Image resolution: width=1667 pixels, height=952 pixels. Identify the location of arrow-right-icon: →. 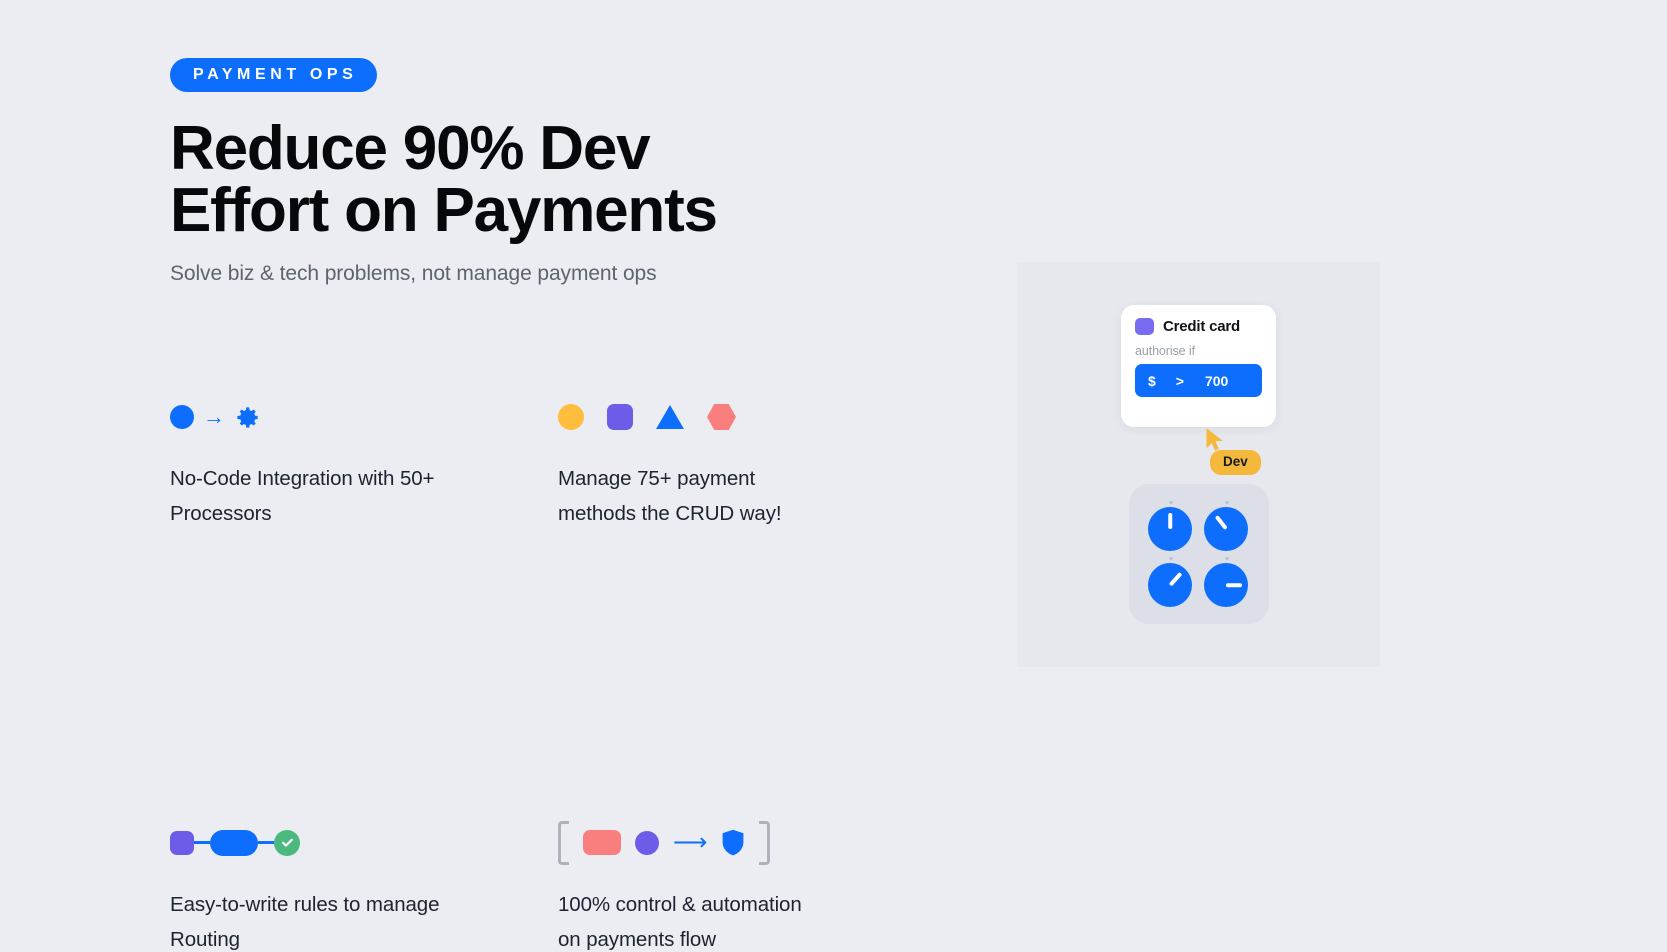
(214, 416).